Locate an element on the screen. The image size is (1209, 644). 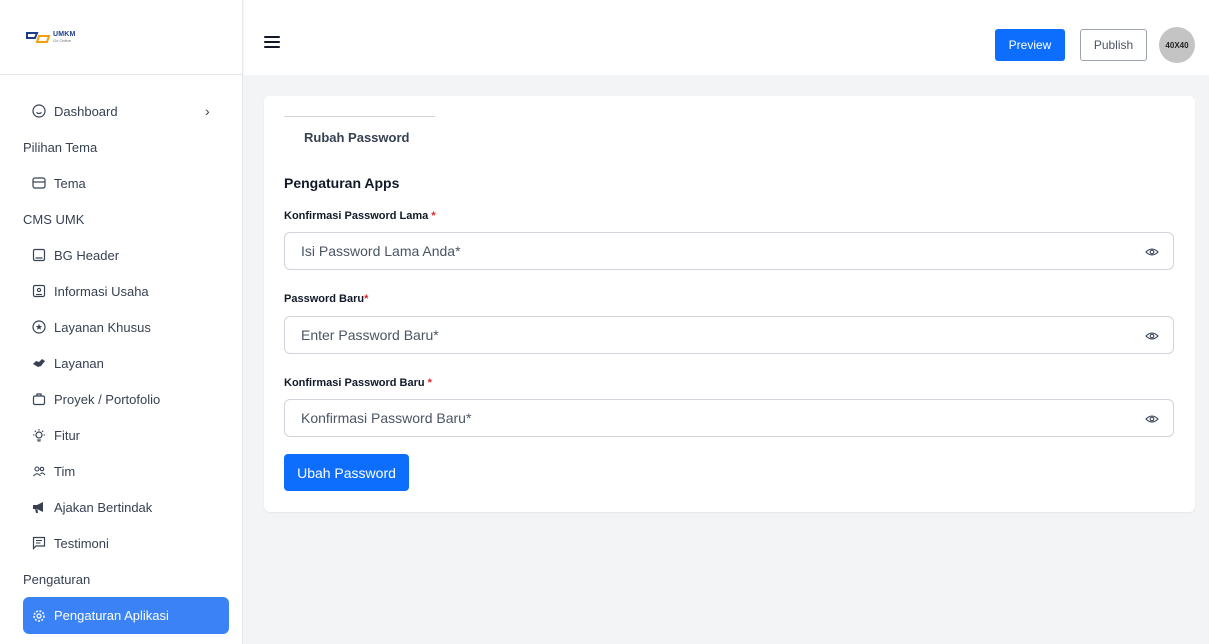
sidebar-item-tim: Tim is located at coordinates (121, 471).